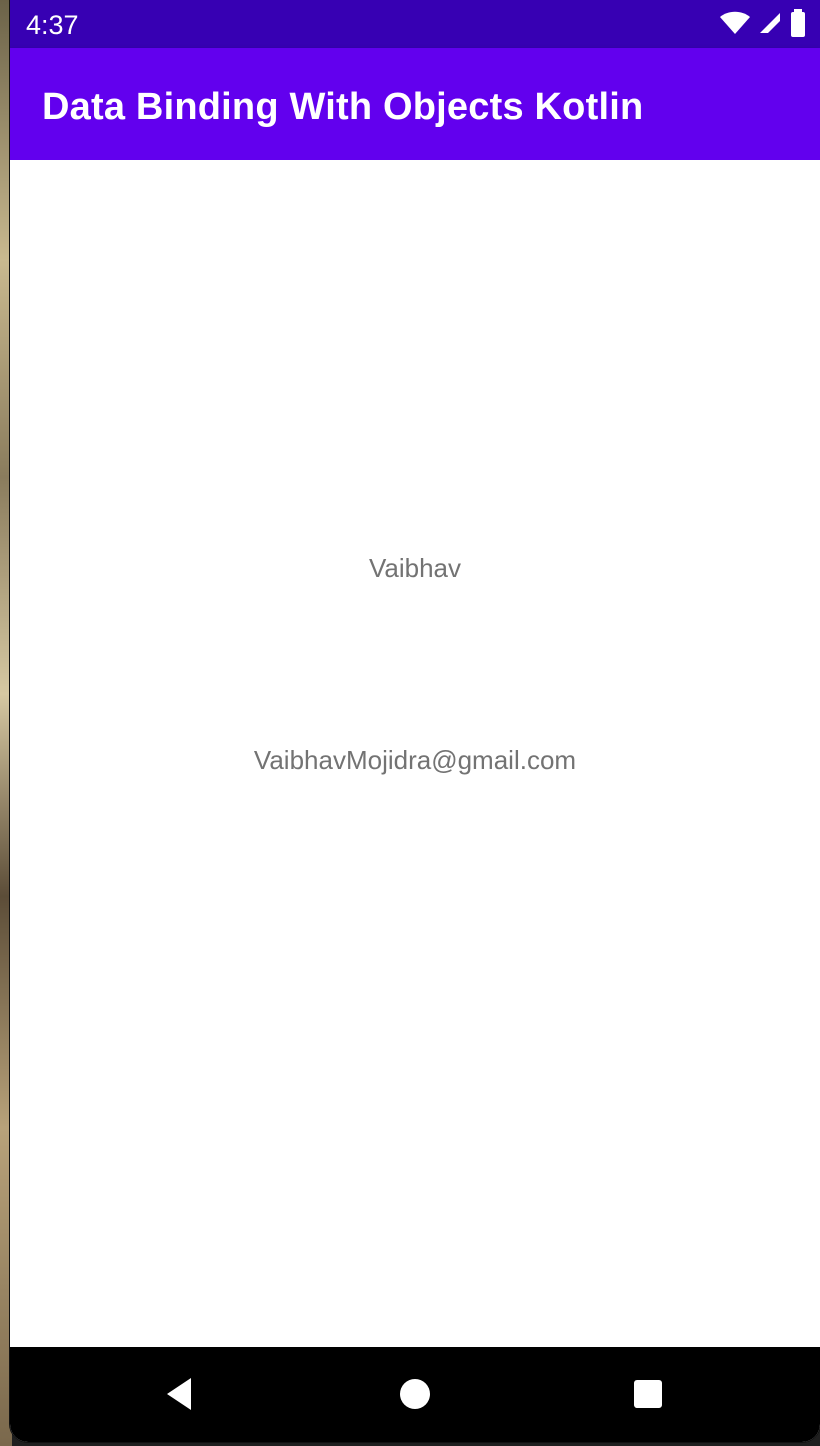  What do you see at coordinates (770, 25) in the screenshot?
I see `signal-icon` at bounding box center [770, 25].